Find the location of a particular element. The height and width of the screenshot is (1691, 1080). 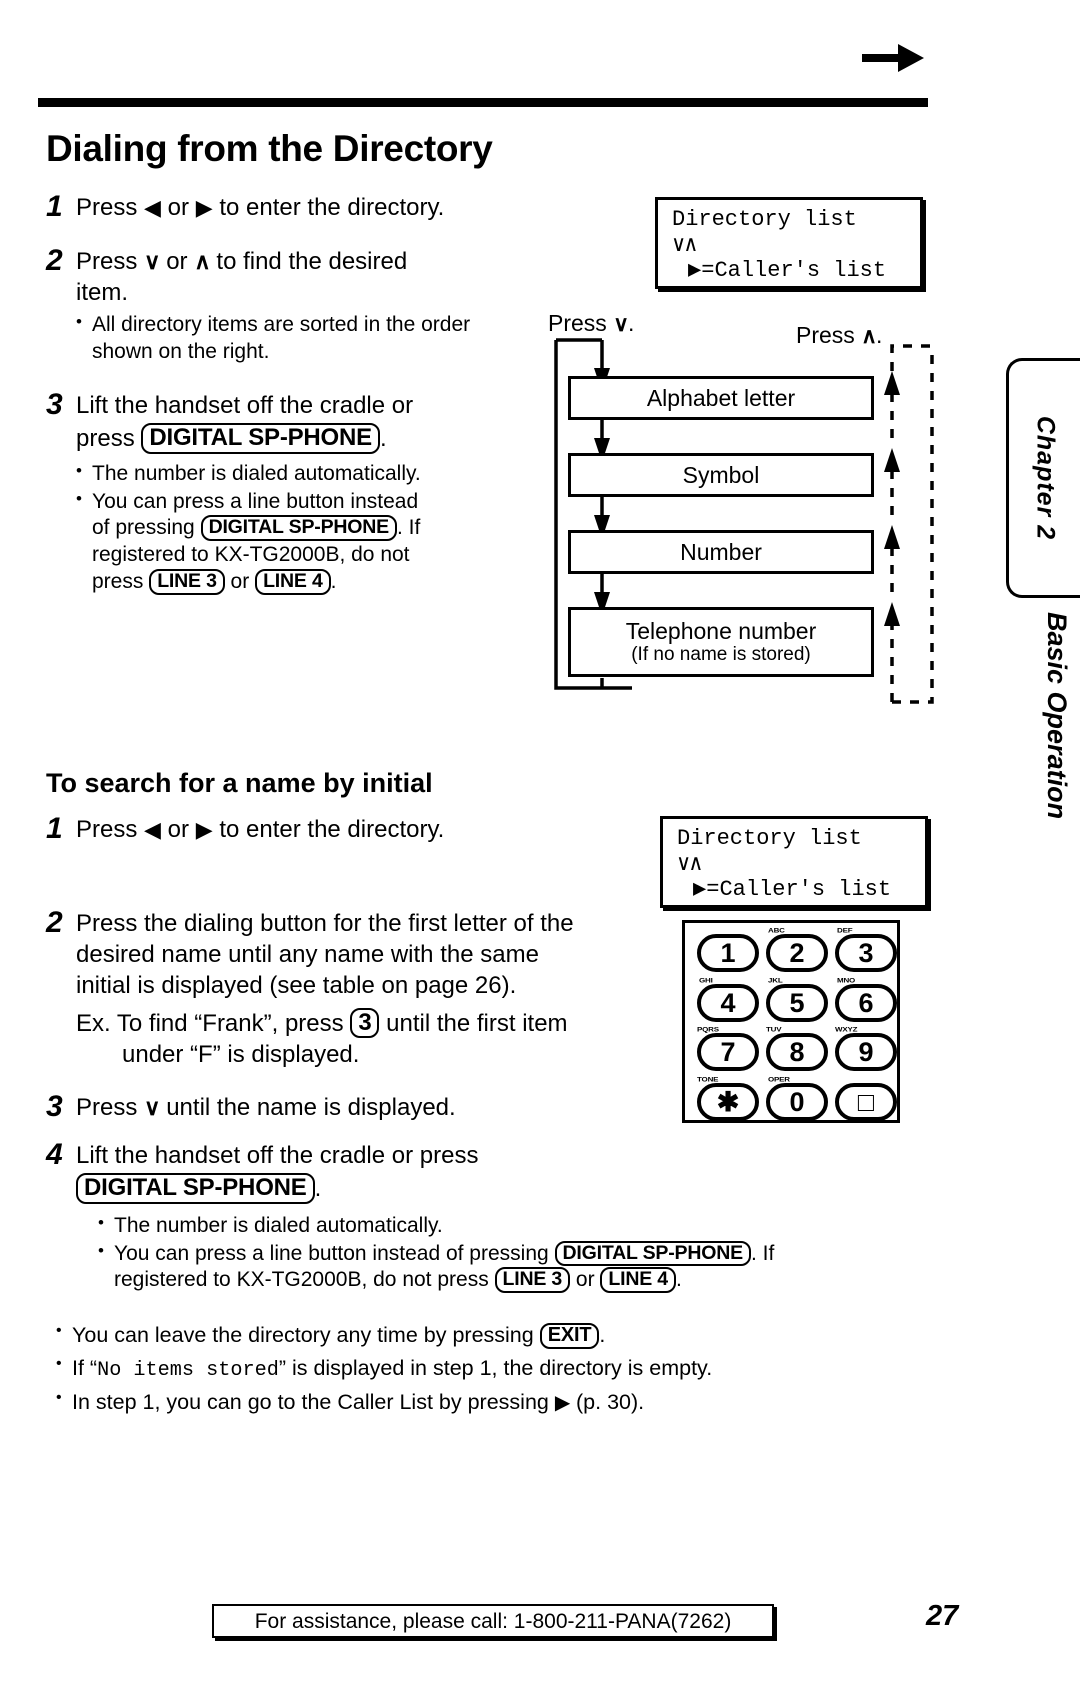

step-2-line2: item. is located at coordinates (102, 293).